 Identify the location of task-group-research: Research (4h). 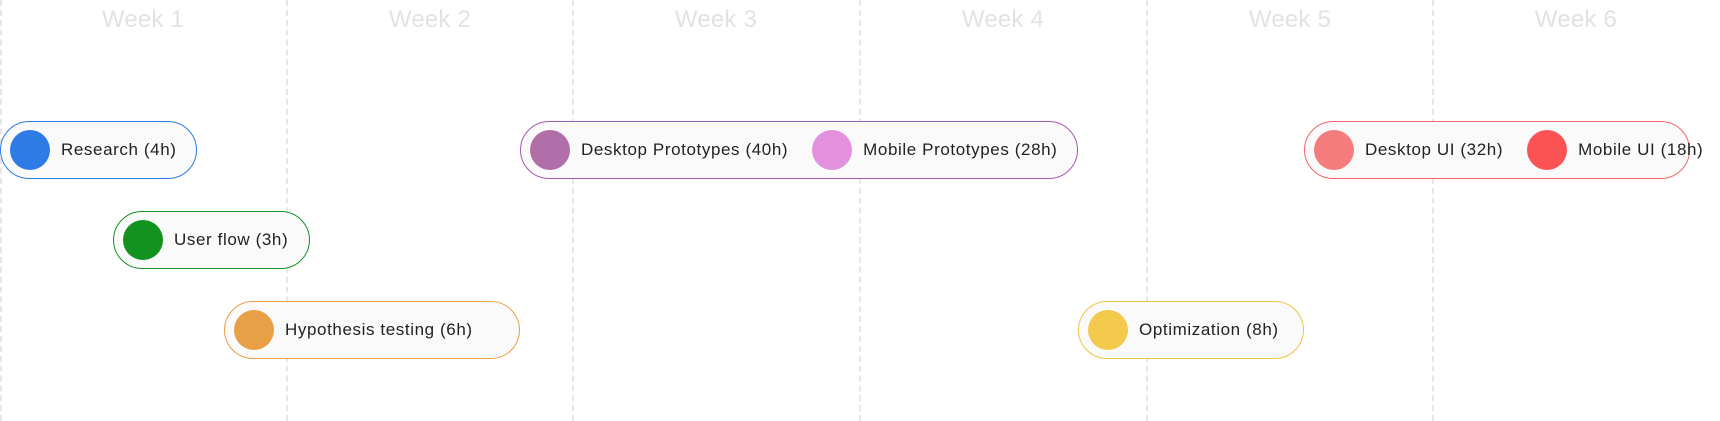
(98, 150).